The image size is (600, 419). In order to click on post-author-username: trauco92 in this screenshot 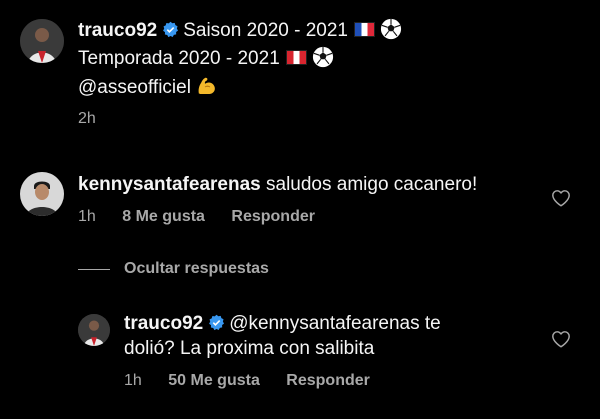, I will do `click(117, 30)`.